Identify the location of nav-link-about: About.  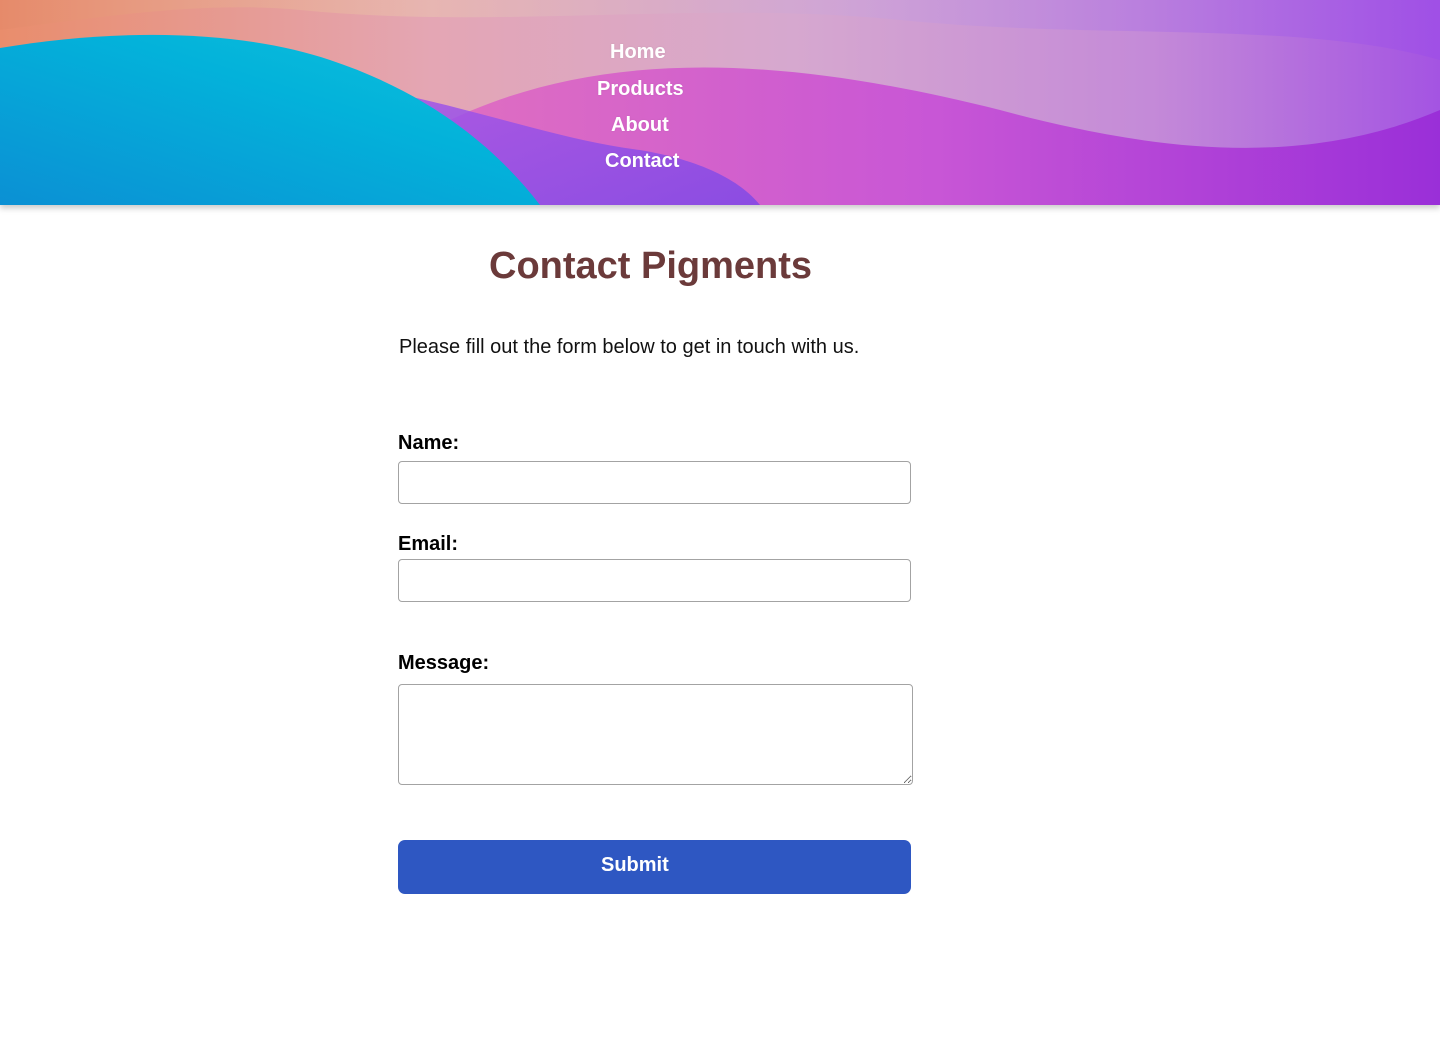
(640, 125).